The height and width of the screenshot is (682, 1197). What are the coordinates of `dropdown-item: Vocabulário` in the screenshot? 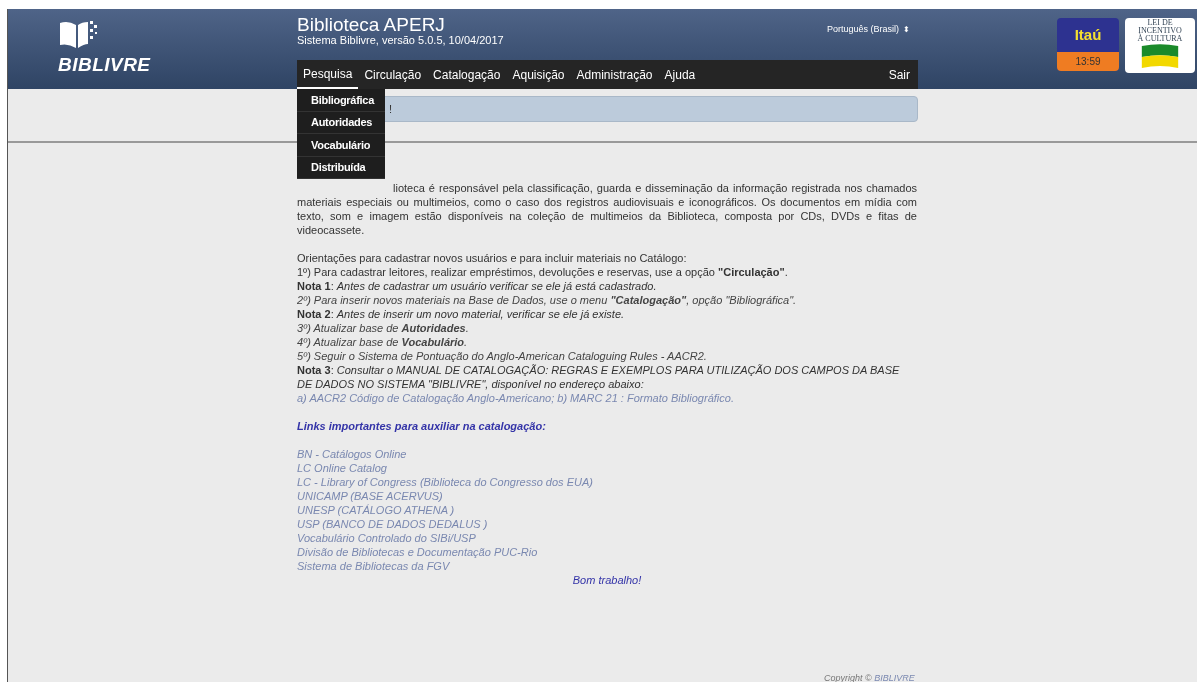 It's located at (341, 145).